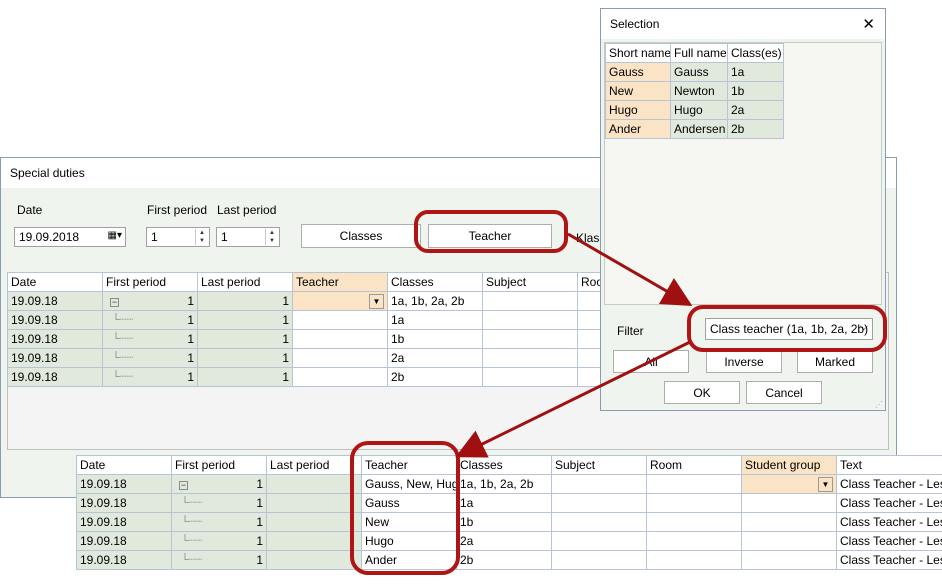 This screenshot has width=942, height=584. Describe the element at coordinates (409, 541) in the screenshot. I see `cell-teacher: Hugo` at that location.